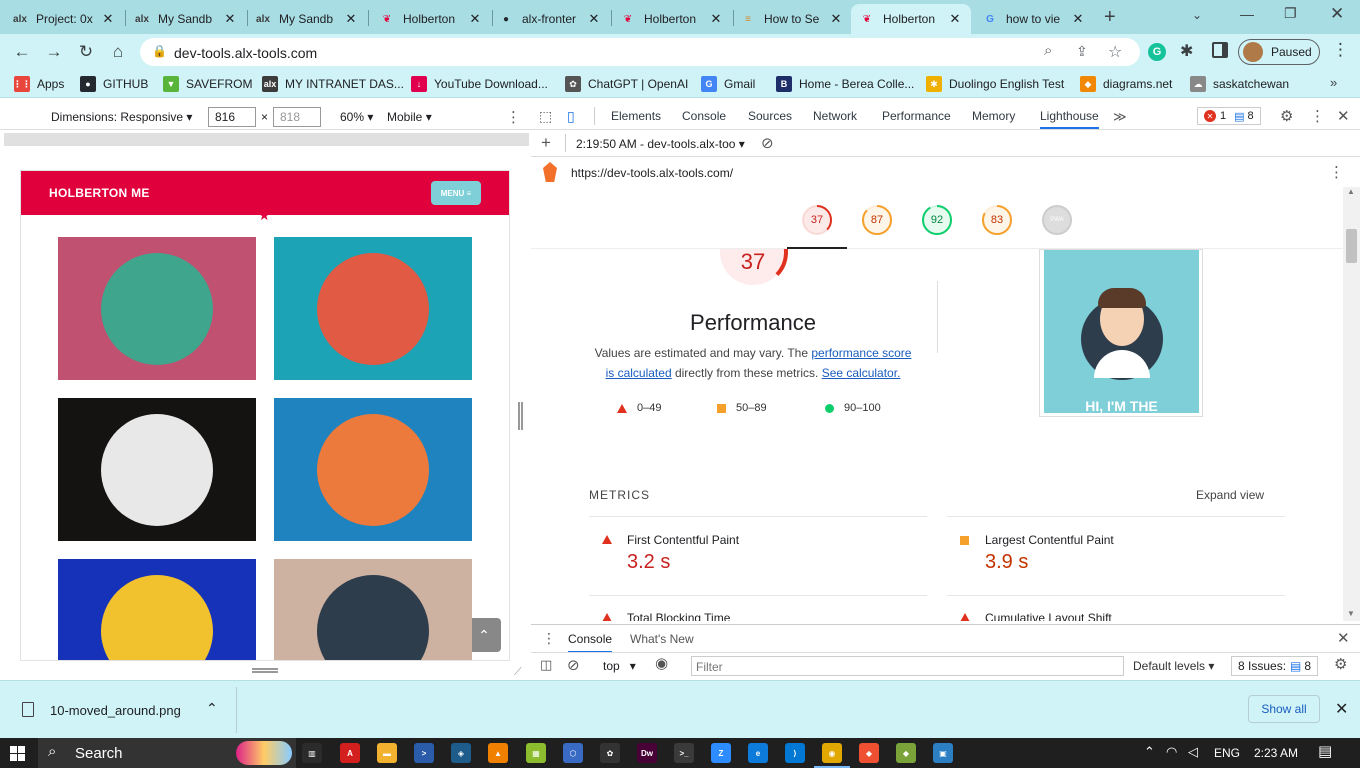 Image resolution: width=1360 pixels, height=768 pixels. Describe the element at coordinates (832, 753) in the screenshot. I see `chrome-icon: ◉` at that location.